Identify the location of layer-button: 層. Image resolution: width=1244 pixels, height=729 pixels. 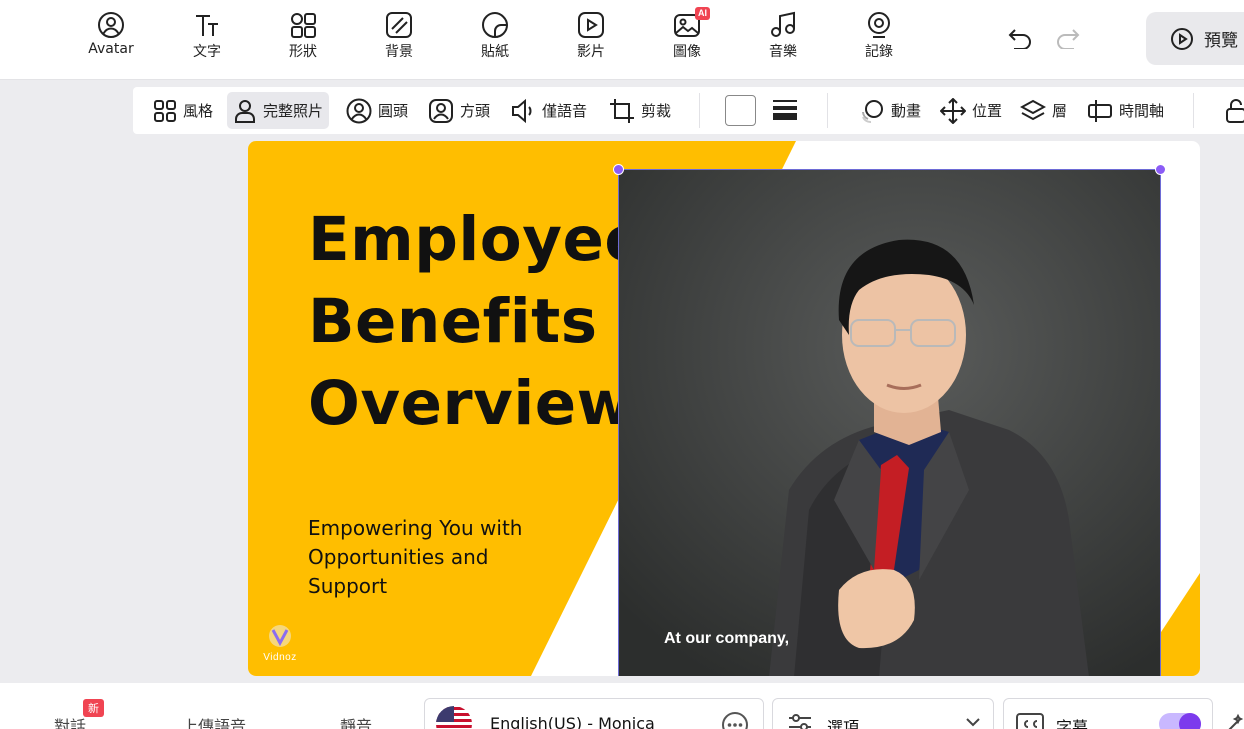
(1043, 110).